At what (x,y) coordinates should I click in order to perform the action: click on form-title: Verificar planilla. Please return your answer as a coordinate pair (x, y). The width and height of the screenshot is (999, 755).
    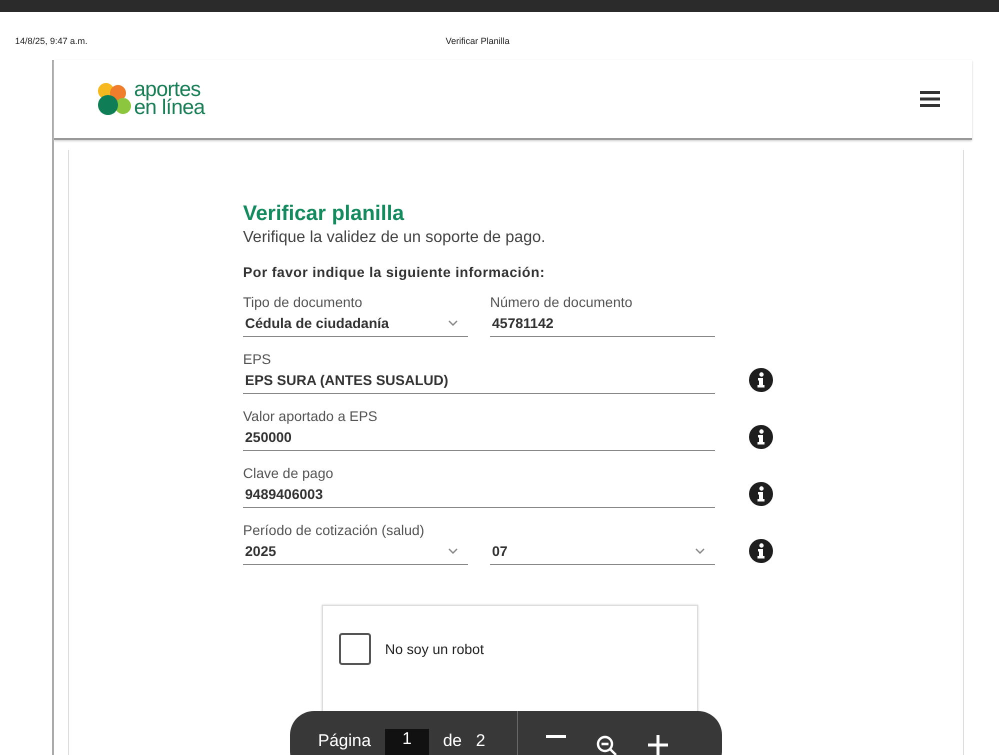
    Looking at the image, I should click on (324, 214).